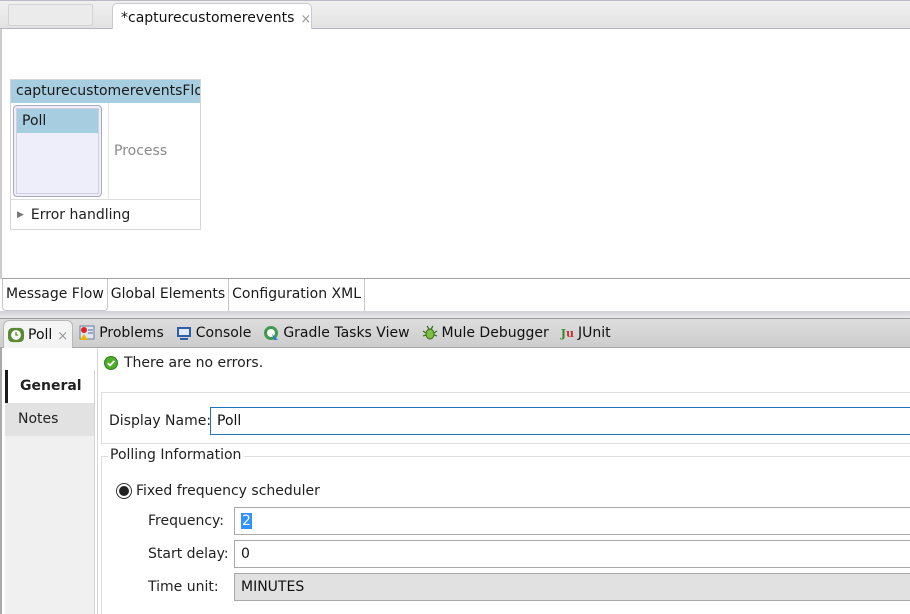  Describe the element at coordinates (168, 295) in the screenshot. I see `tab-global-elements: Global Elements` at that location.